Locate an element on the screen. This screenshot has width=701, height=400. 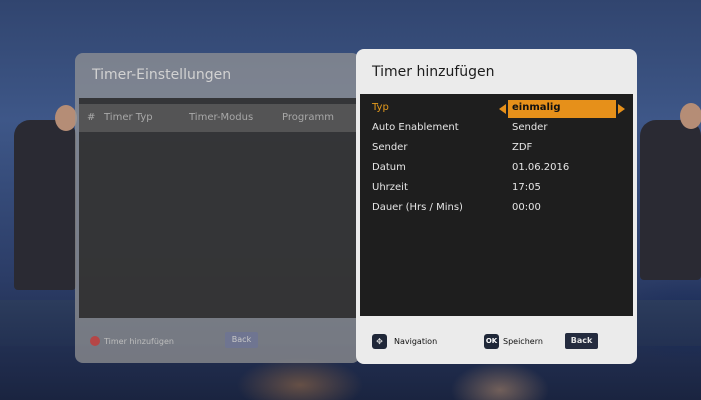
row-auto-enablement-label: Auto Enablement is located at coordinates (415, 127).